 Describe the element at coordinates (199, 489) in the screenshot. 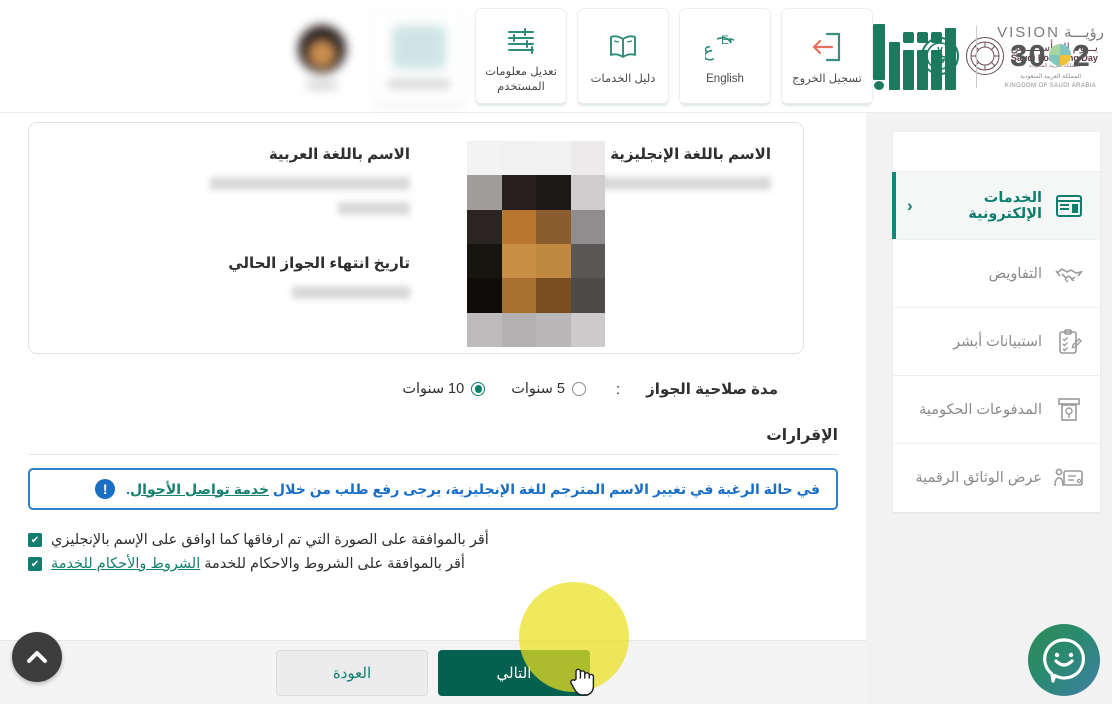

I see `alert-link: خدمة تواصل الأحوال` at that location.